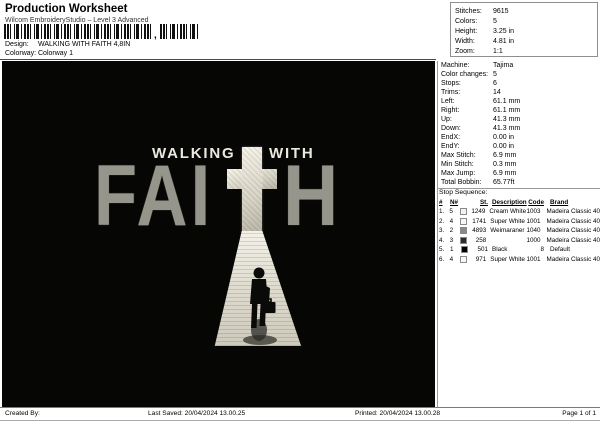 This screenshot has width=600, height=424. Describe the element at coordinates (503, 66) in the screenshot. I see `machine-info-value: Tajima` at that location.